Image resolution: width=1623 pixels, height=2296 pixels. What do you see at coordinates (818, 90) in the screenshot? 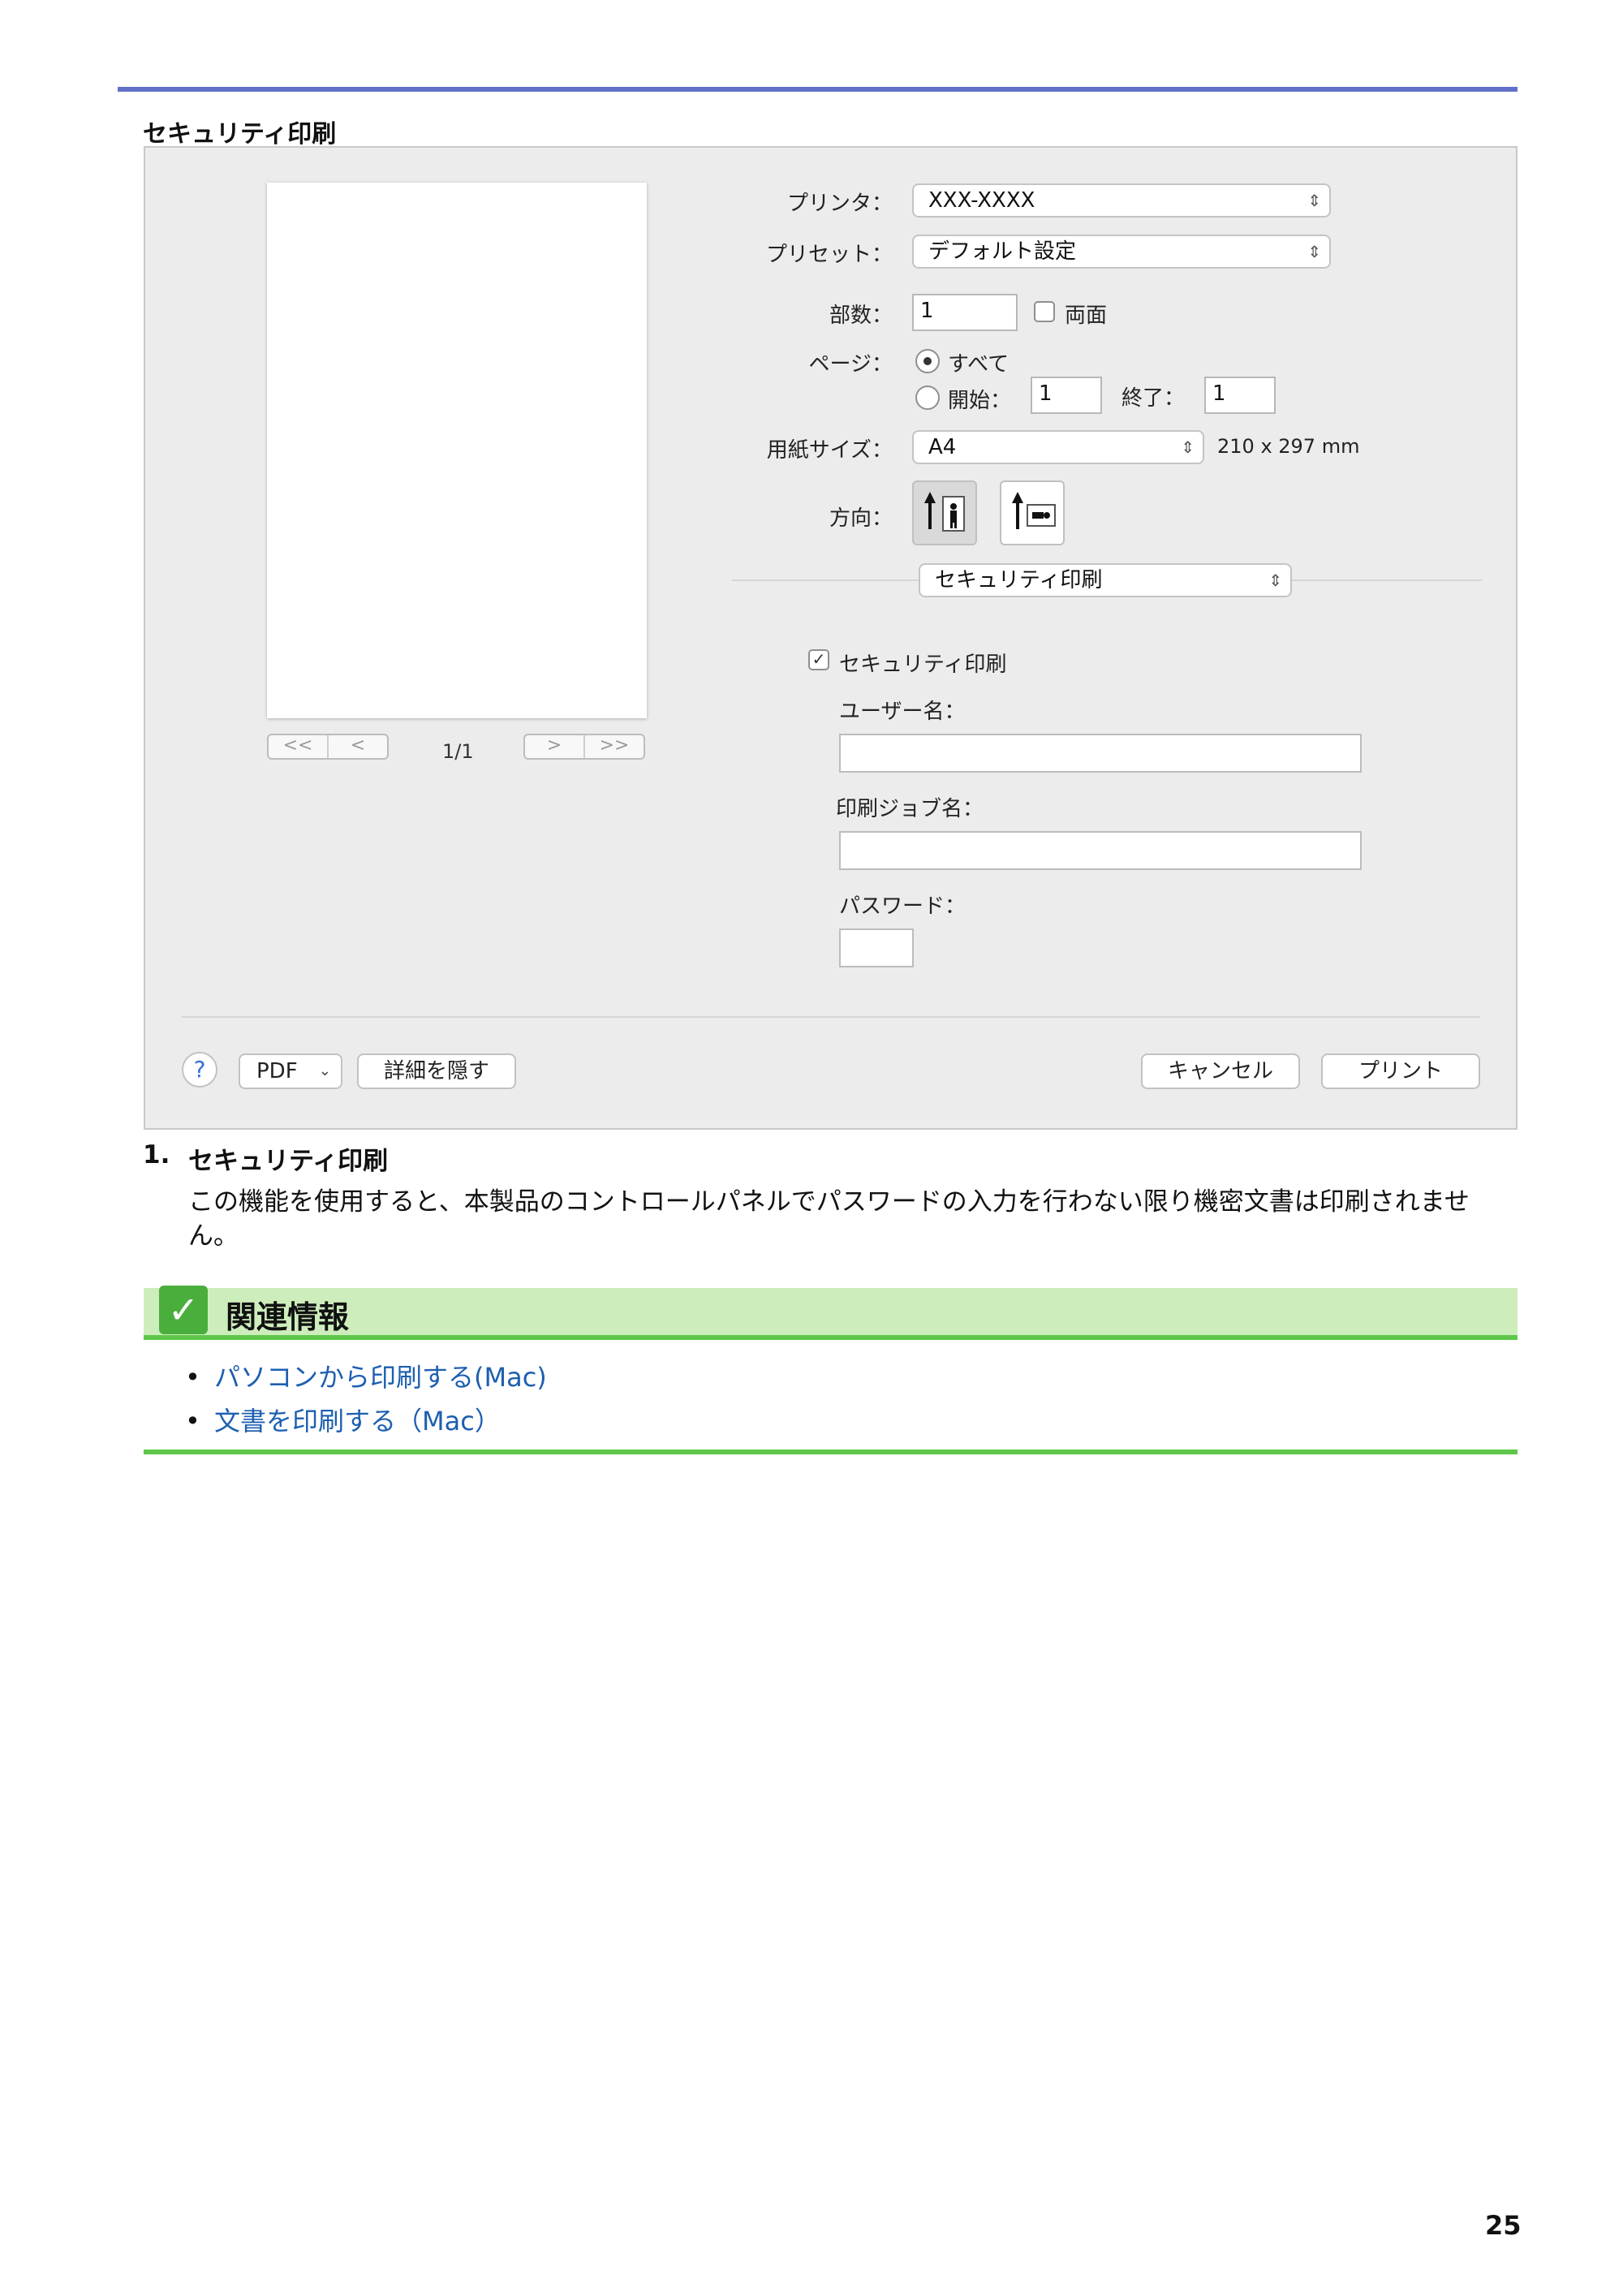
I see `top-rule` at bounding box center [818, 90].